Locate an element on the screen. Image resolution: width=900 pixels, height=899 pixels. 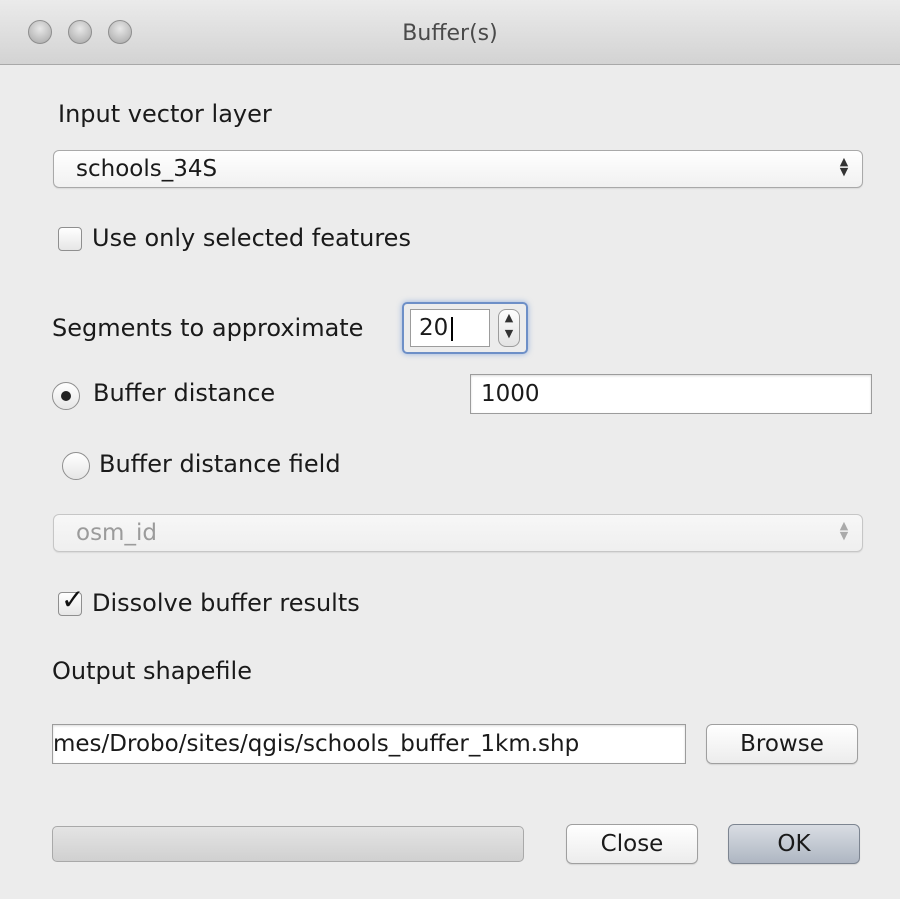
output-shapefile-label: Output shapefile is located at coordinates (152, 671).